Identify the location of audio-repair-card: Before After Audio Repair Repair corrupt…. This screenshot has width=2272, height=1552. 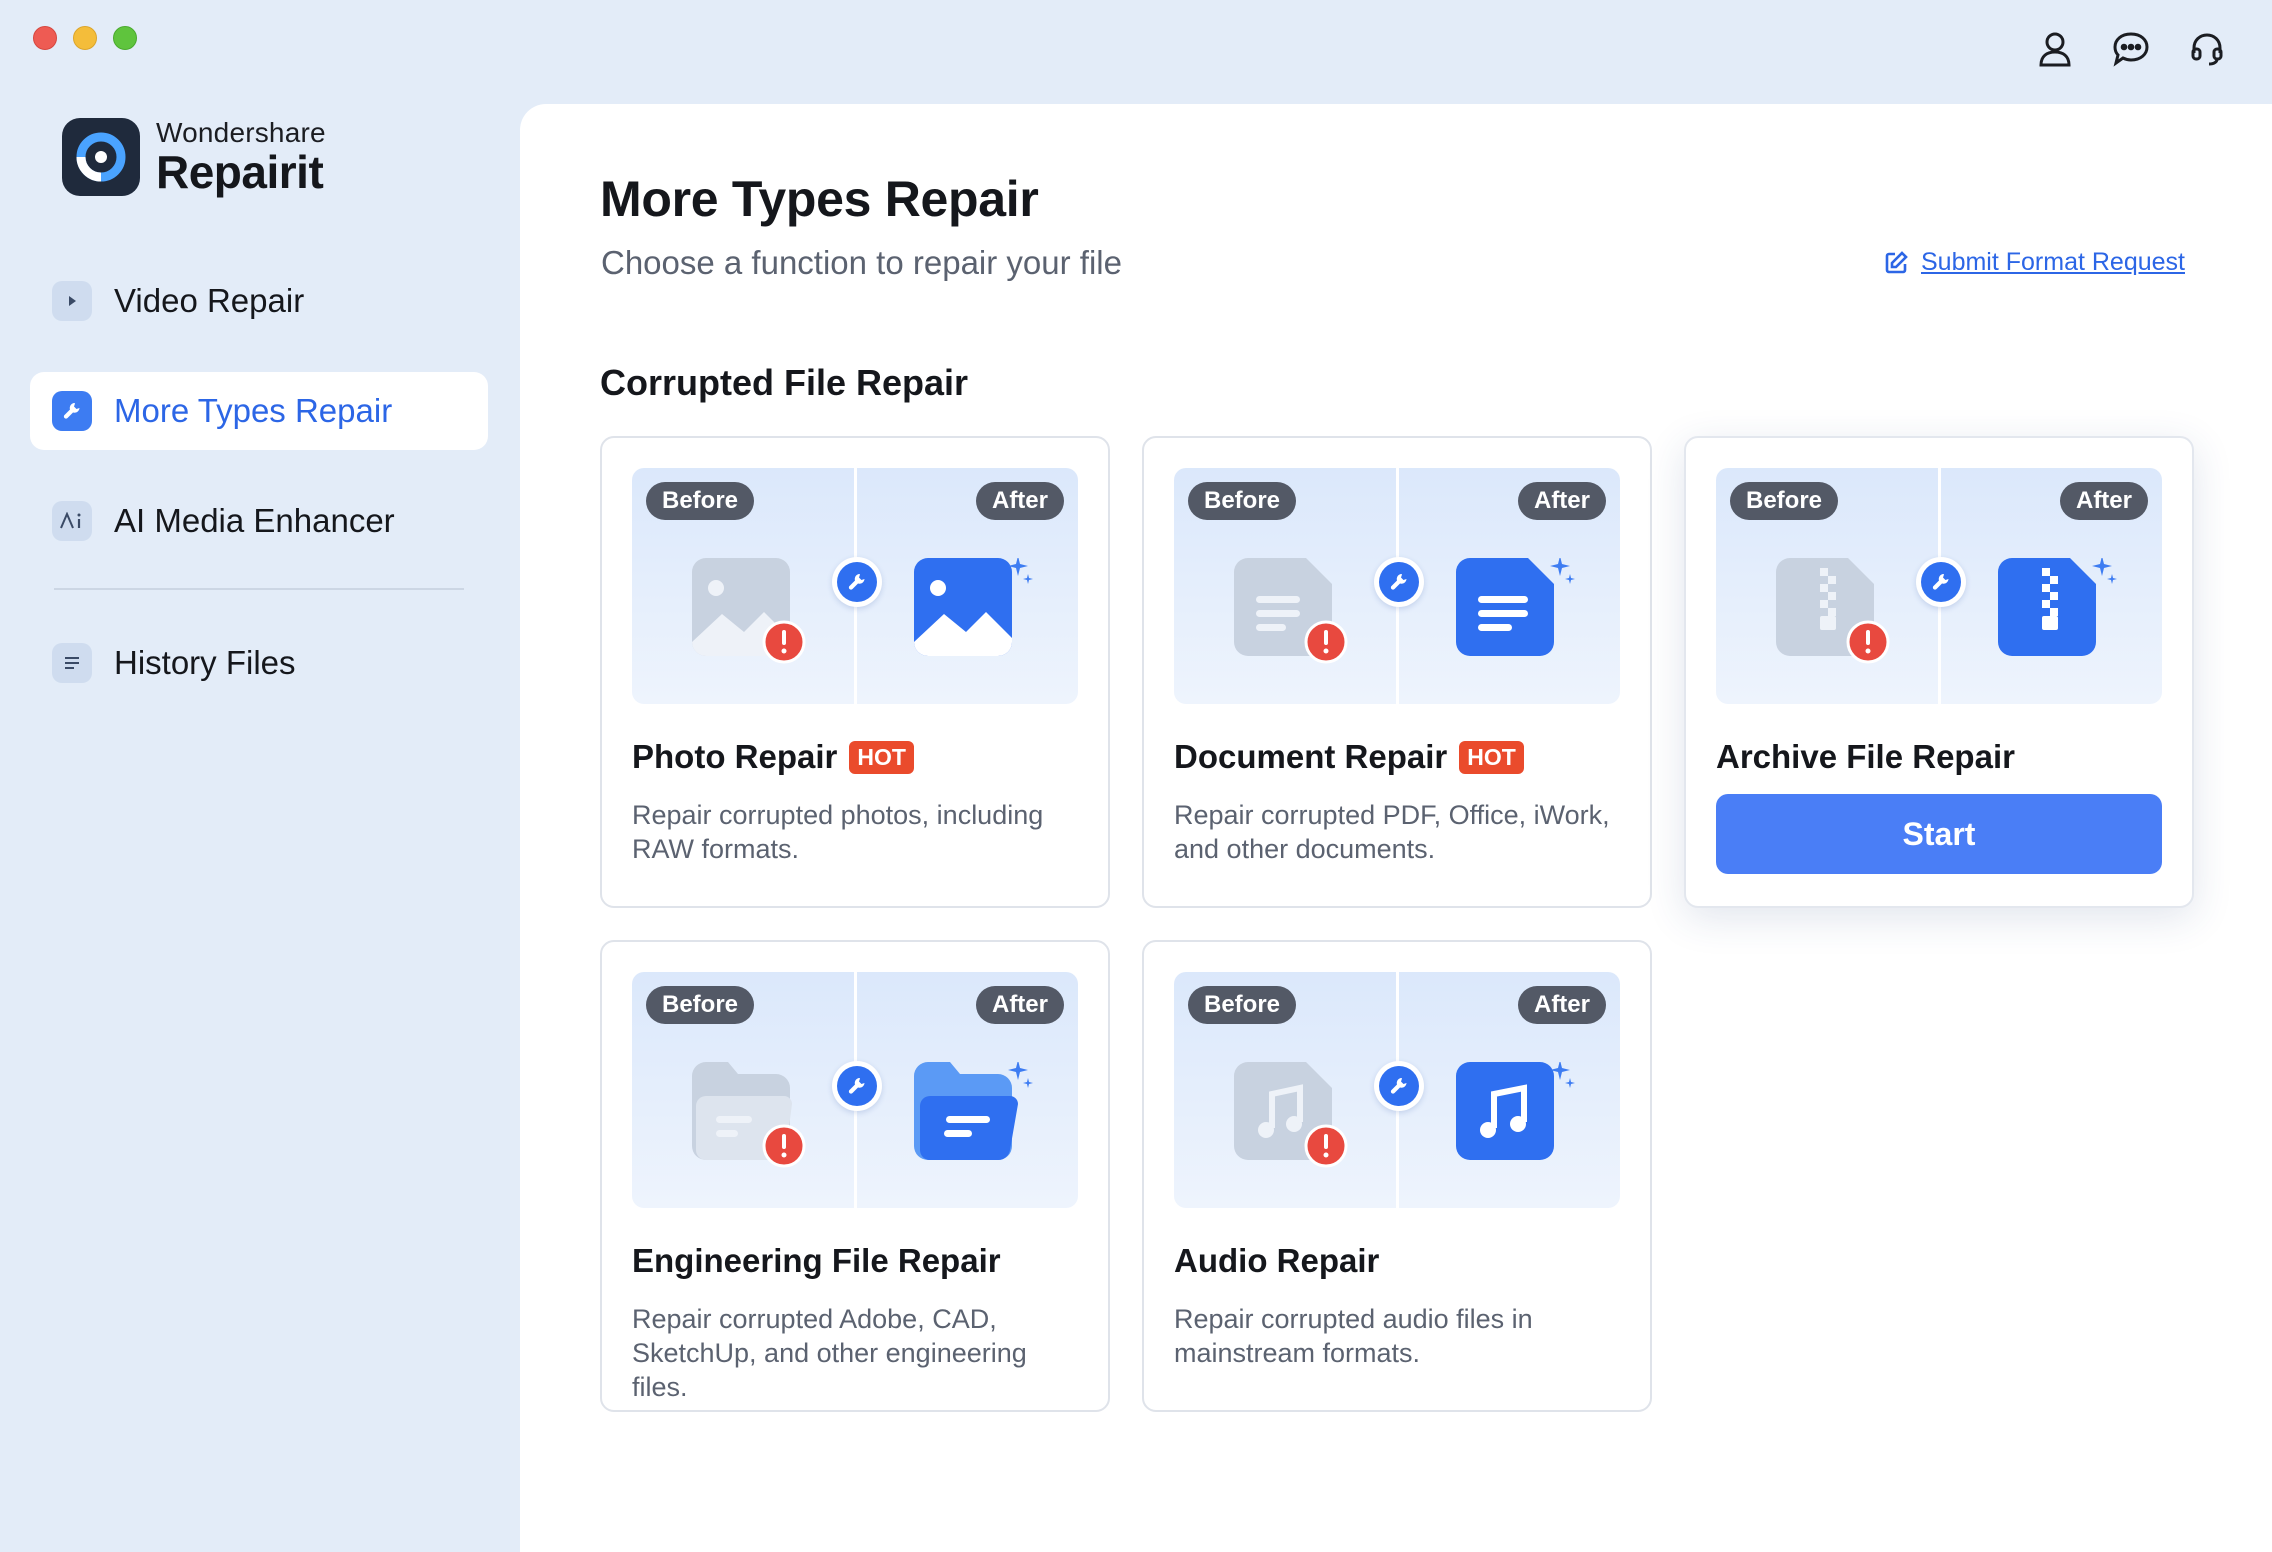
(1397, 1176).